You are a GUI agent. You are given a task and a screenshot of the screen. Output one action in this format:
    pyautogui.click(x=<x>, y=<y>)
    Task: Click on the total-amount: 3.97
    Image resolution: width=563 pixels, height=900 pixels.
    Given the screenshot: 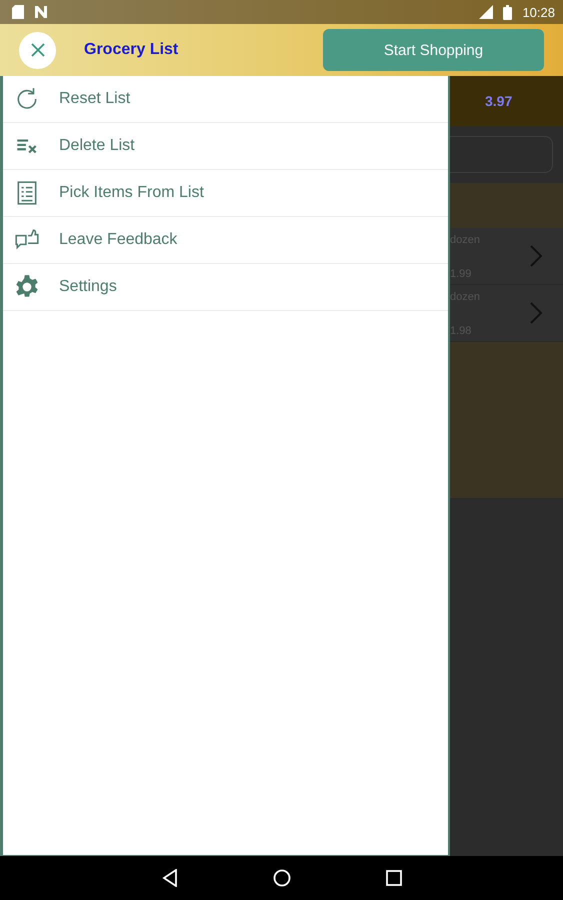 What is the action you would take?
    pyautogui.click(x=498, y=101)
    